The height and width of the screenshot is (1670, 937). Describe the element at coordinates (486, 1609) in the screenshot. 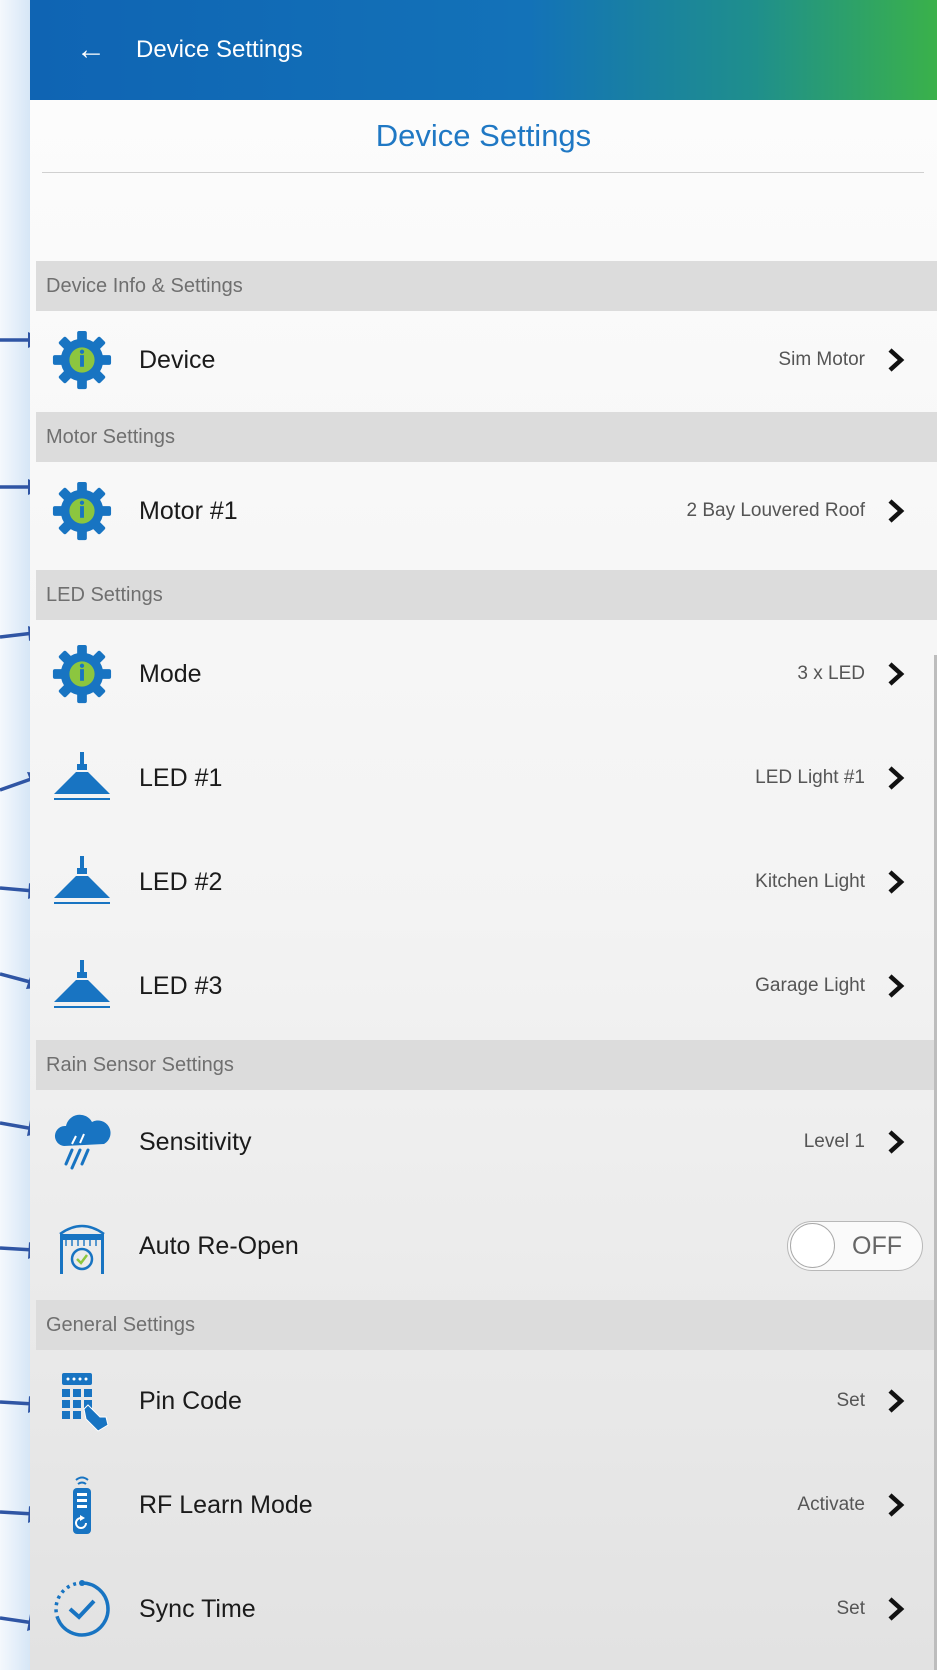

I see `settings-row-sync-time: Sync Time Set` at that location.